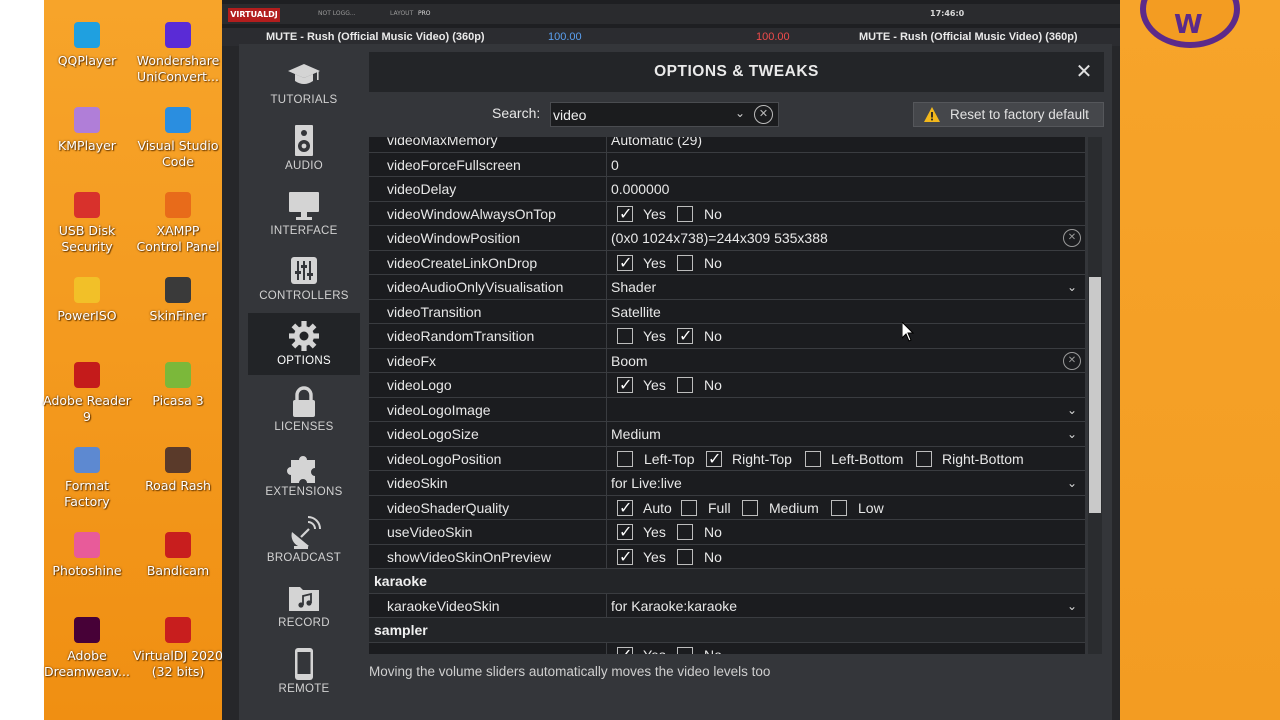 Image resolution: width=1280 pixels, height=720 pixels. Describe the element at coordinates (87, 239) in the screenshot. I see `desktop-icon-label: USB Disk Security` at that location.